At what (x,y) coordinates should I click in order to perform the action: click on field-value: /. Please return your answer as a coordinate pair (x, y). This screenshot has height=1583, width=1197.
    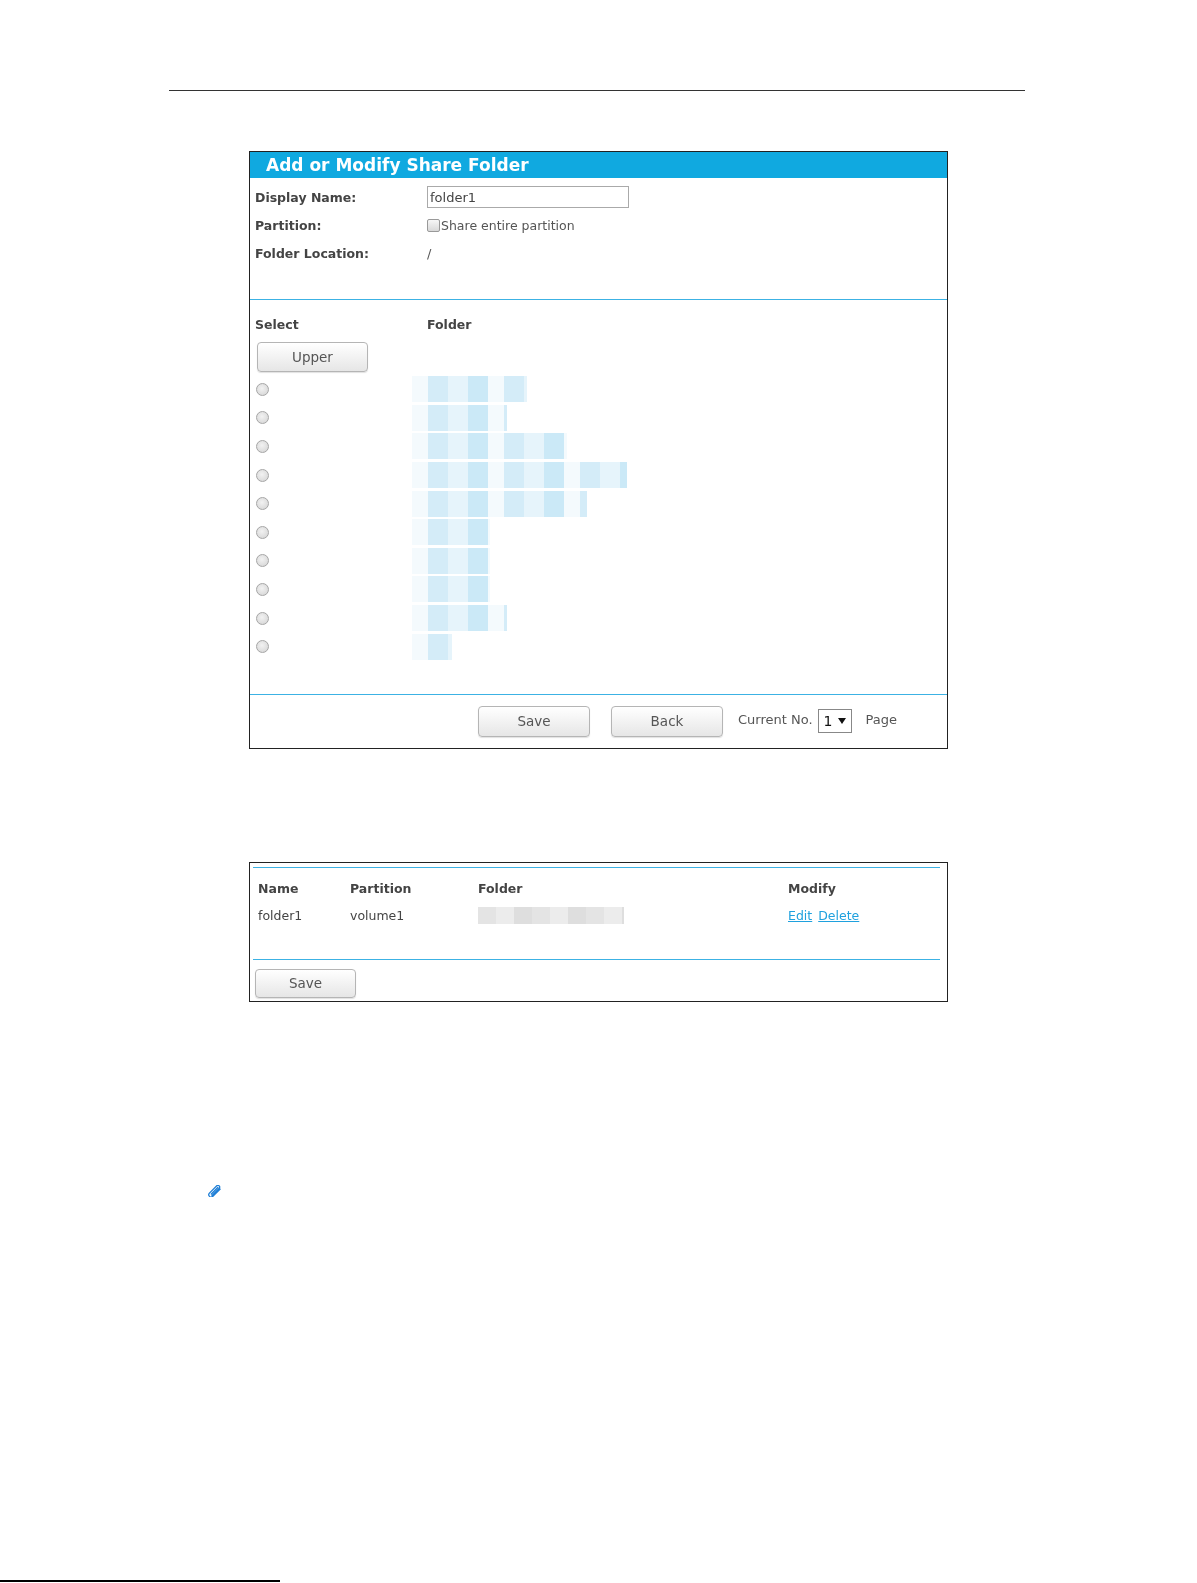
    Looking at the image, I should click on (429, 253).